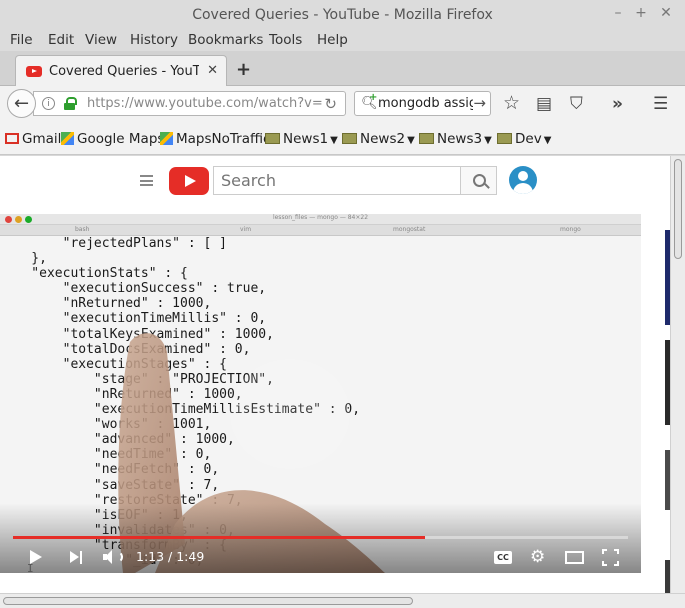 Image resolution: width=685 pixels, height=608 pixels. What do you see at coordinates (146, 180) in the screenshot?
I see `guide-menu-icon` at bounding box center [146, 180].